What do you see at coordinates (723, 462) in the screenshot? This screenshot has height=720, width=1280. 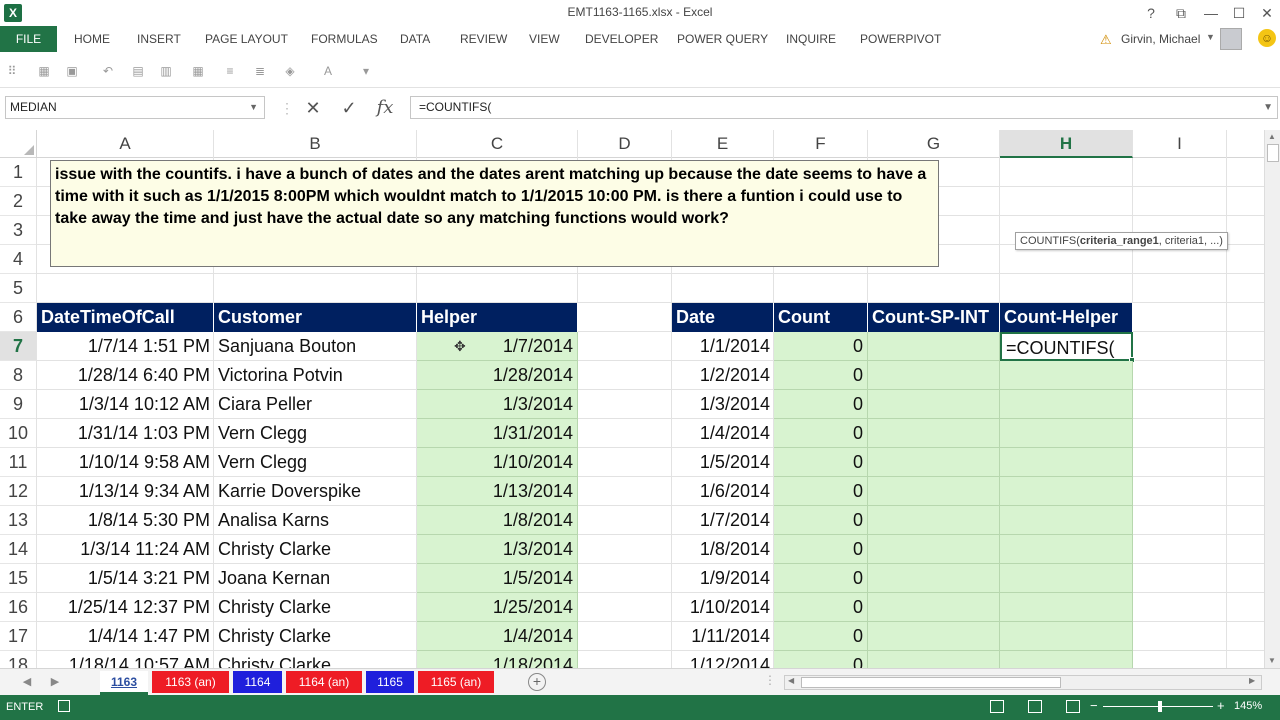 I see `date-cell: 1/5/2014` at bounding box center [723, 462].